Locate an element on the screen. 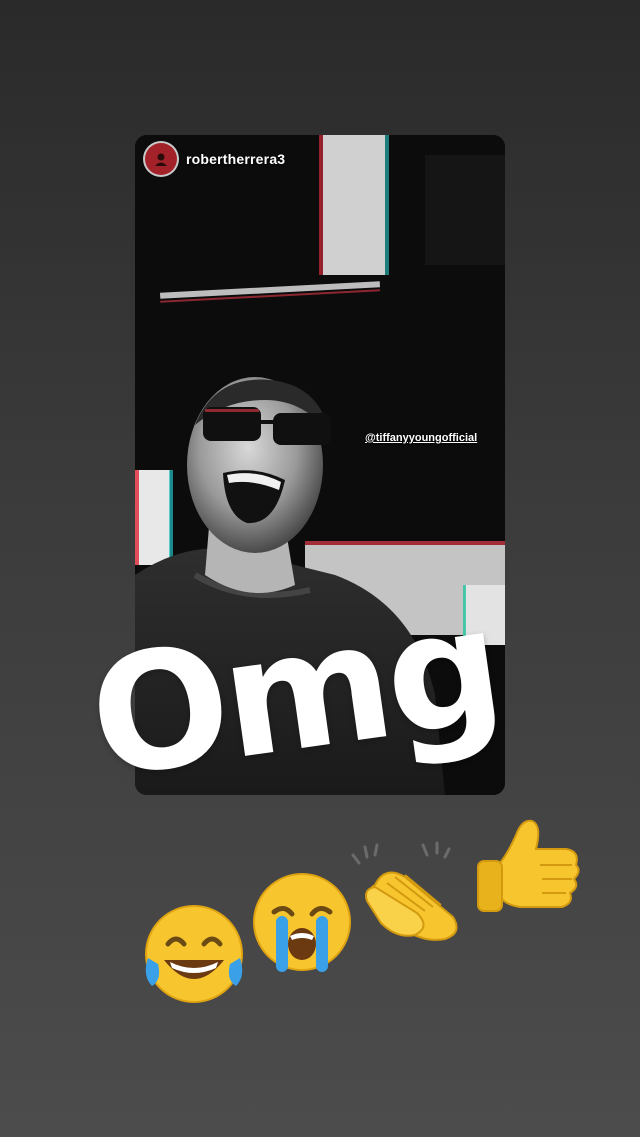 The height and width of the screenshot is (1137, 640). clapping-hands-icon is located at coordinates (410, 890).